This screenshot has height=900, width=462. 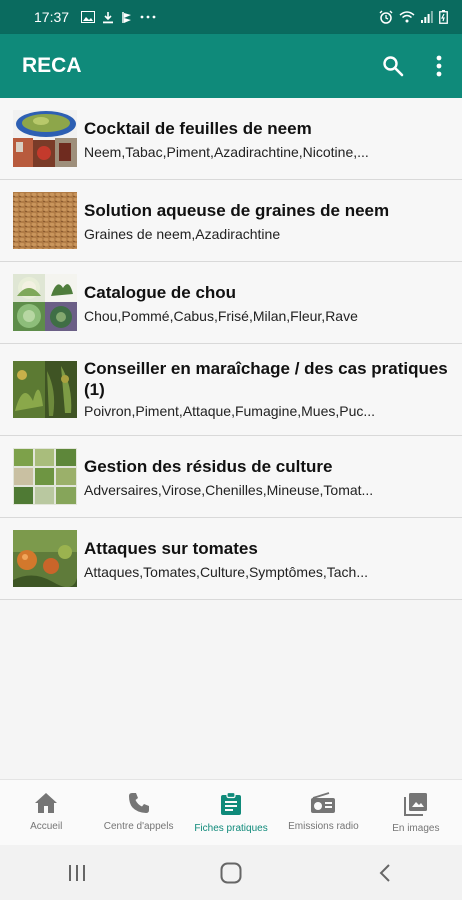 I want to click on system-navigation-bar, so click(x=231, y=872).